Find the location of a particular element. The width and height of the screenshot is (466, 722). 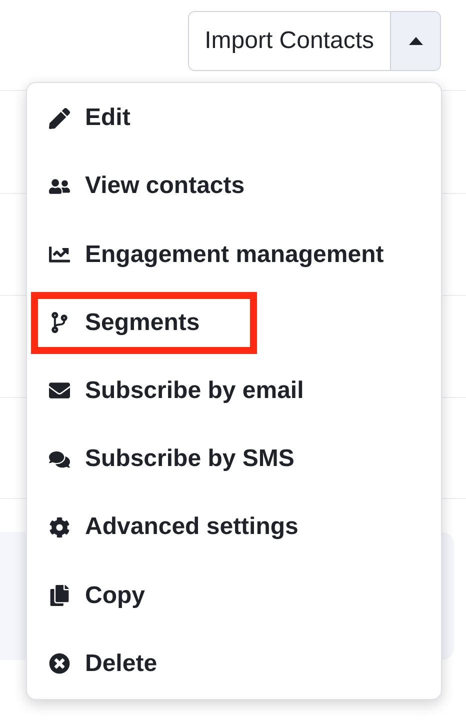

menu-item: Copy is located at coordinates (234, 596).